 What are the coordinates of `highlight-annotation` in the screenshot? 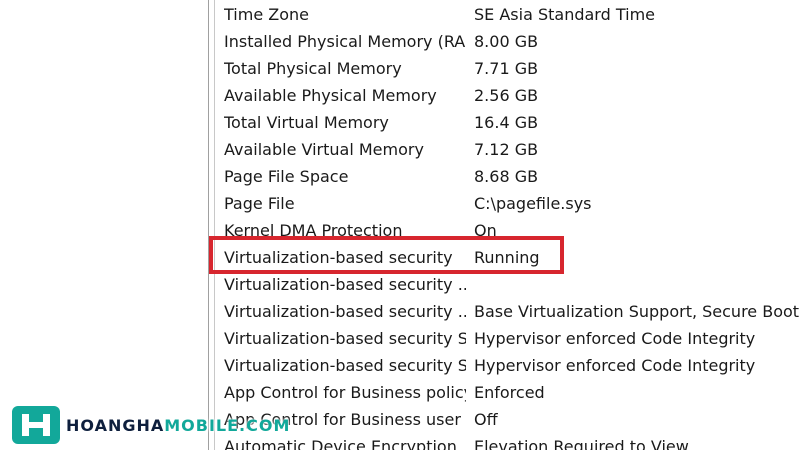 It's located at (386, 255).